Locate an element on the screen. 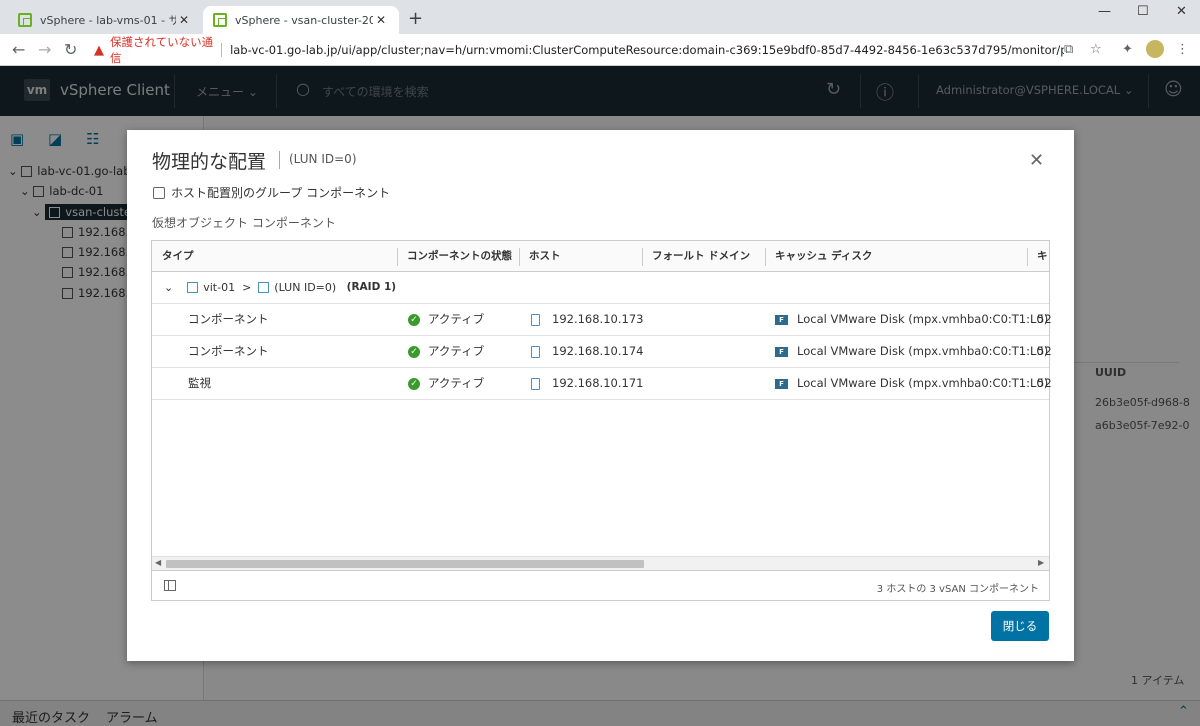 This screenshot has height=726, width=1200. column-header-type: タイプ is located at coordinates (274, 256).